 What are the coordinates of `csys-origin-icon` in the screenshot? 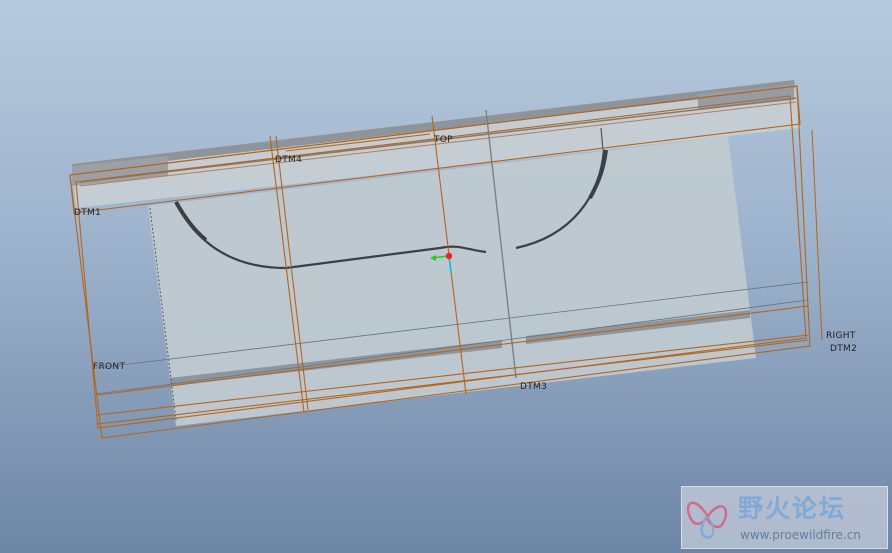 It's located at (449, 256).